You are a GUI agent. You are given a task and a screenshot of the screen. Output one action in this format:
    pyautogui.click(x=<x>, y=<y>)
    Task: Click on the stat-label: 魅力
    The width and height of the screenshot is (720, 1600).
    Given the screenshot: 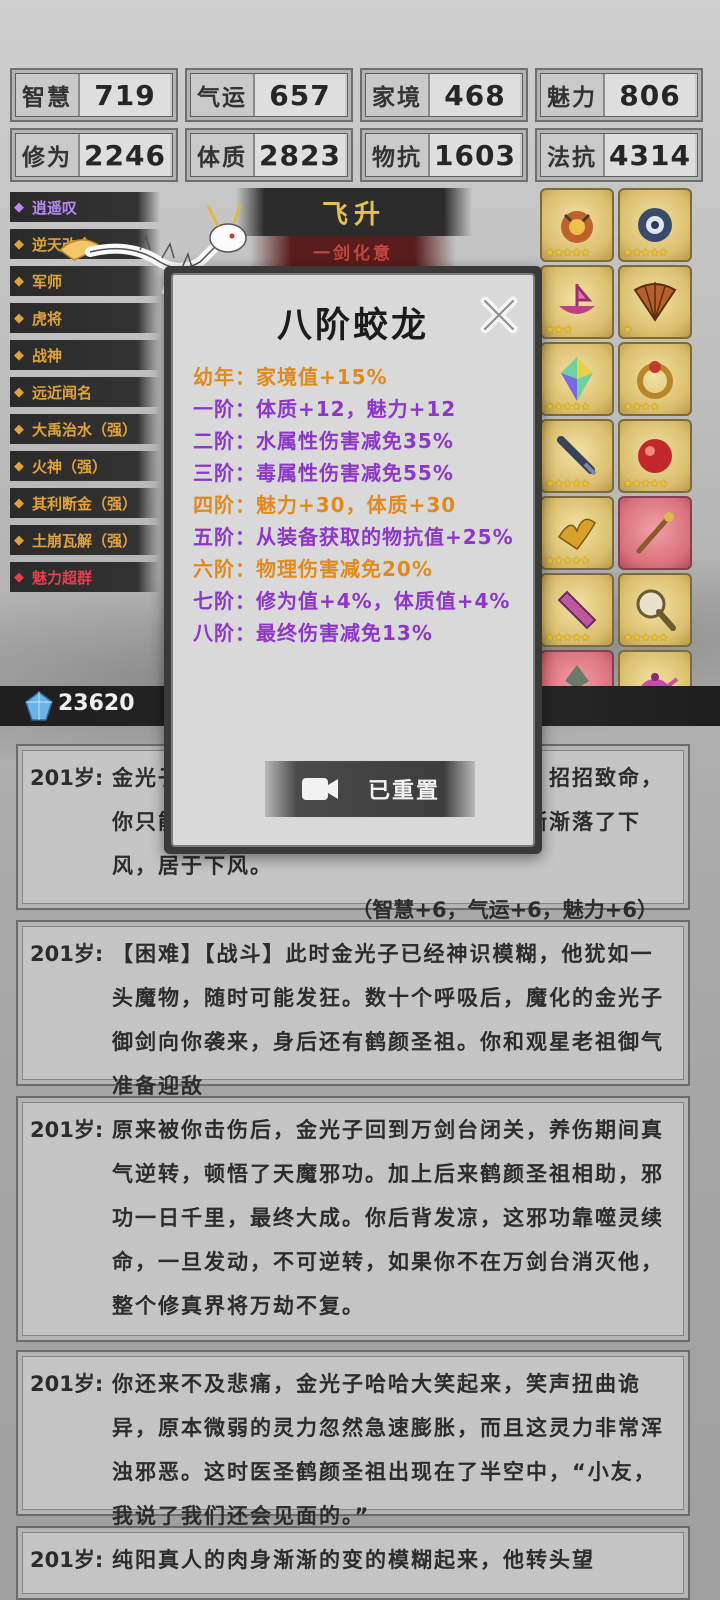 What is the action you would take?
    pyautogui.click(x=572, y=98)
    